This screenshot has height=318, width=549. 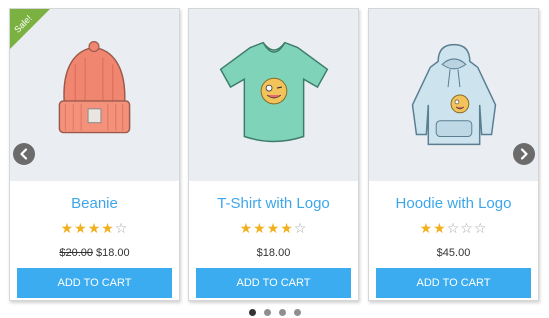 I want to click on product-price: $18.00, so click(x=273, y=253).